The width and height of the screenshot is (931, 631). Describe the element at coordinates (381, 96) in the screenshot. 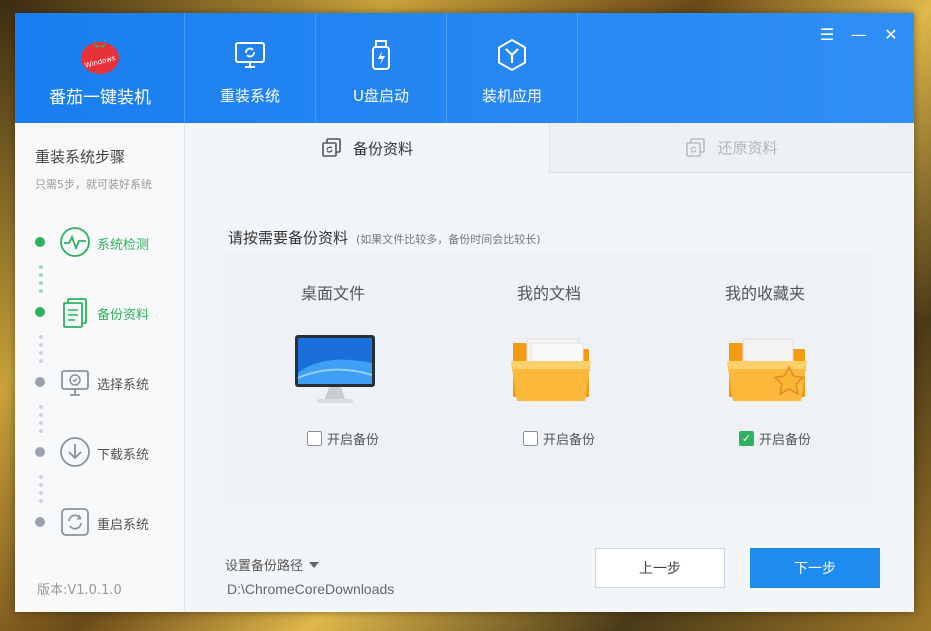

I see `nav-label: U盘启动` at that location.